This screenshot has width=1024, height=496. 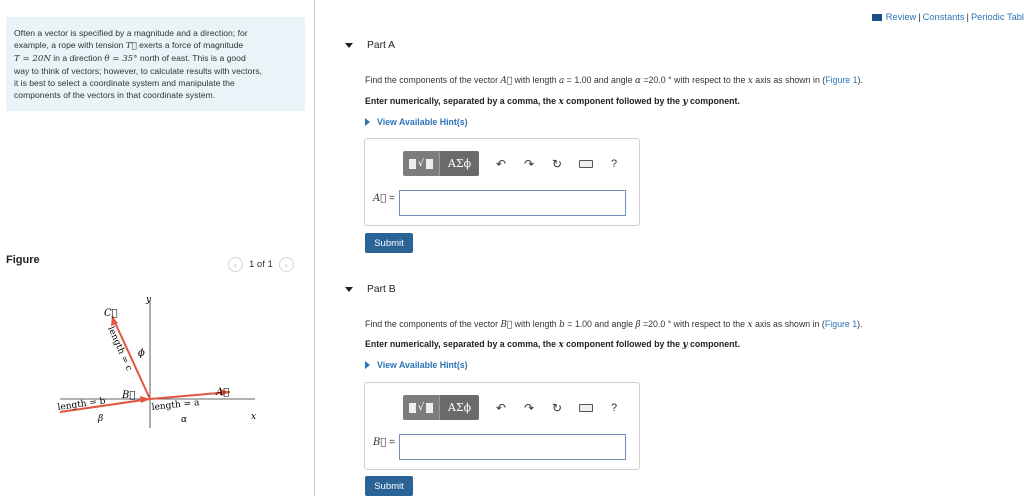 I want to click on part-b-header: Part B, so click(x=370, y=289).